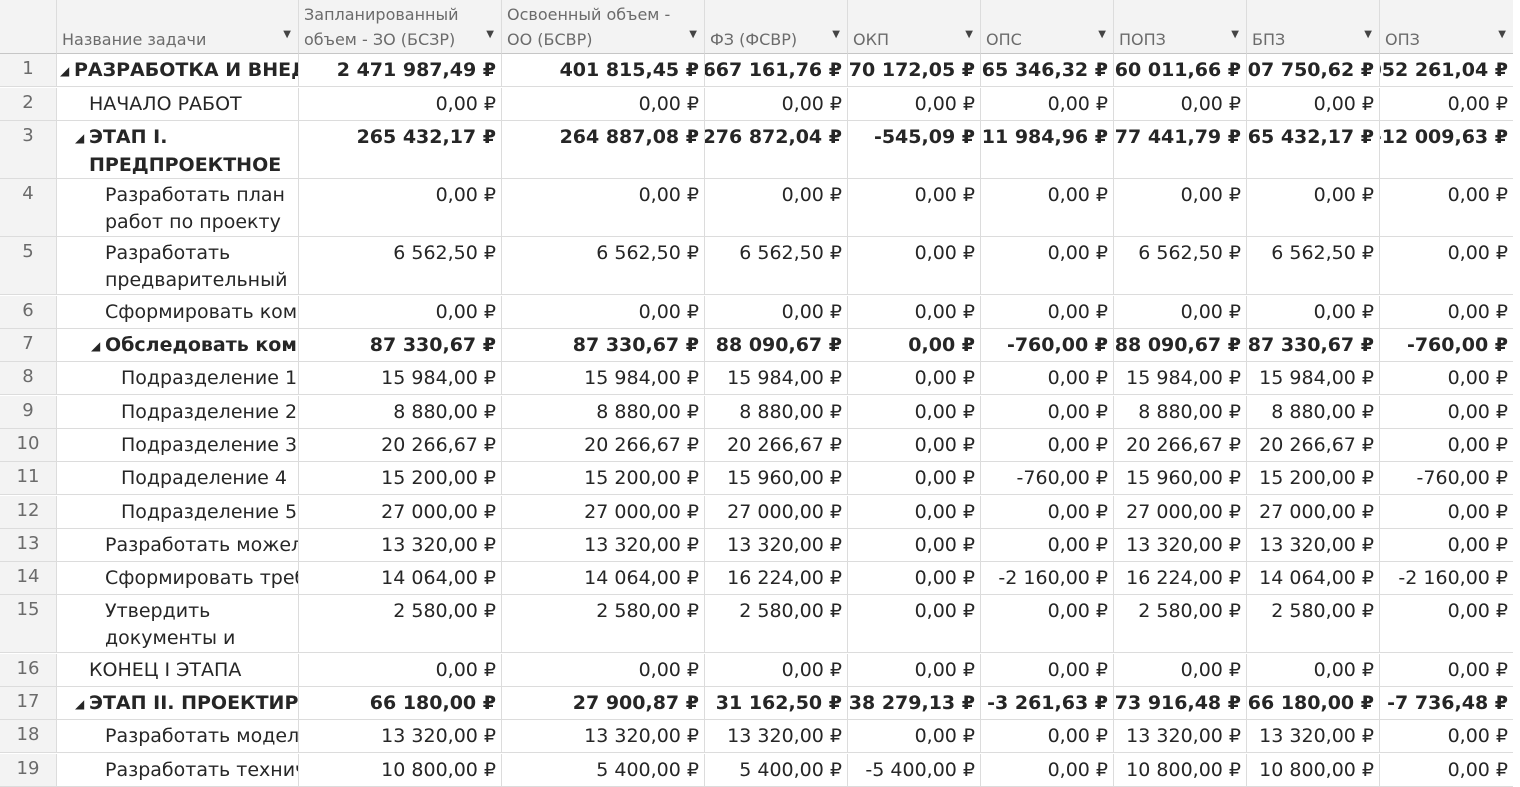  Describe the element at coordinates (1180, 149) in the screenshot. I see `value-cell: 277 441,79 ₽` at that location.